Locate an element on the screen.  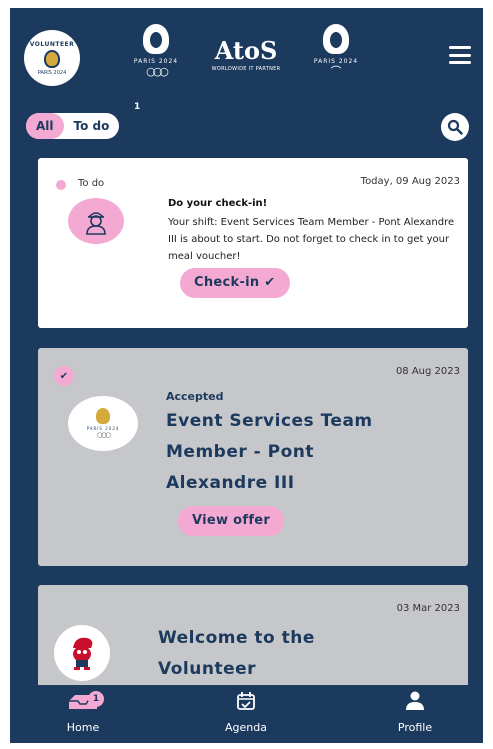
filter-todo-tab: To do is located at coordinates (92, 126).